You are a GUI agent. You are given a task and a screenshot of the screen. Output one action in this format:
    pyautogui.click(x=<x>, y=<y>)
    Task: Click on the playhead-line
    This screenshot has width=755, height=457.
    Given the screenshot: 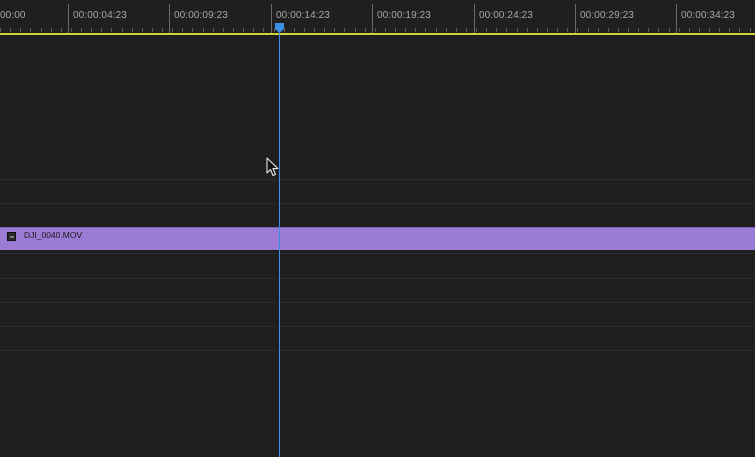 What is the action you would take?
    pyautogui.click(x=279, y=242)
    